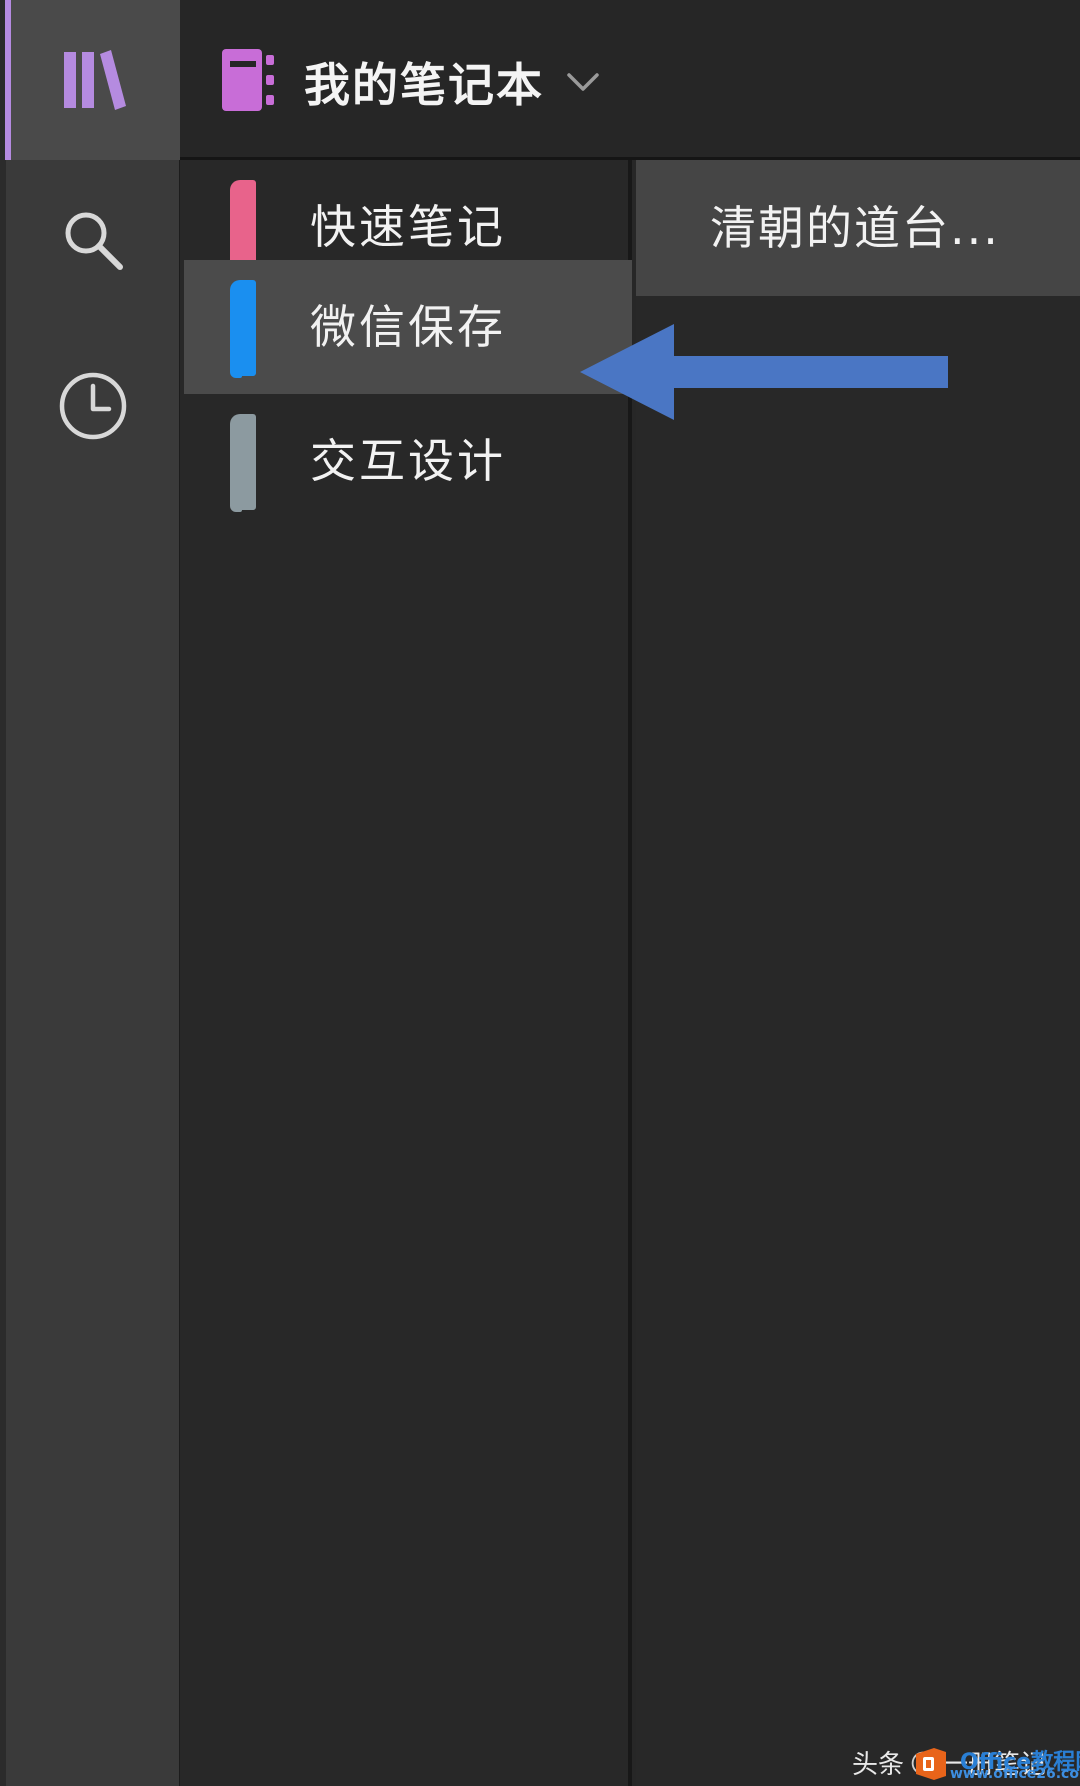 The width and height of the screenshot is (1080, 1786). I want to click on section-label: 微信保存, so click(408, 327).